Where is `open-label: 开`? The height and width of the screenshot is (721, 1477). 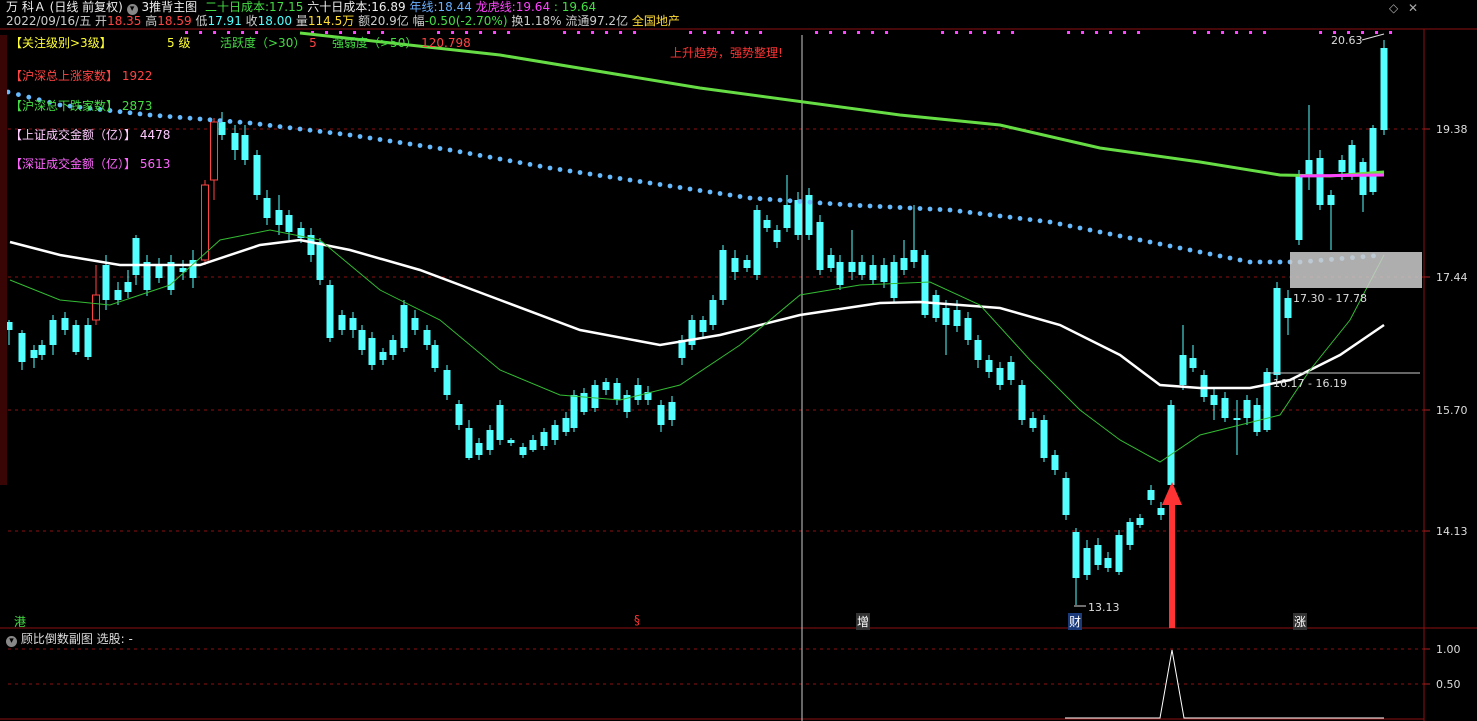
open-label: 开 is located at coordinates (101, 21).